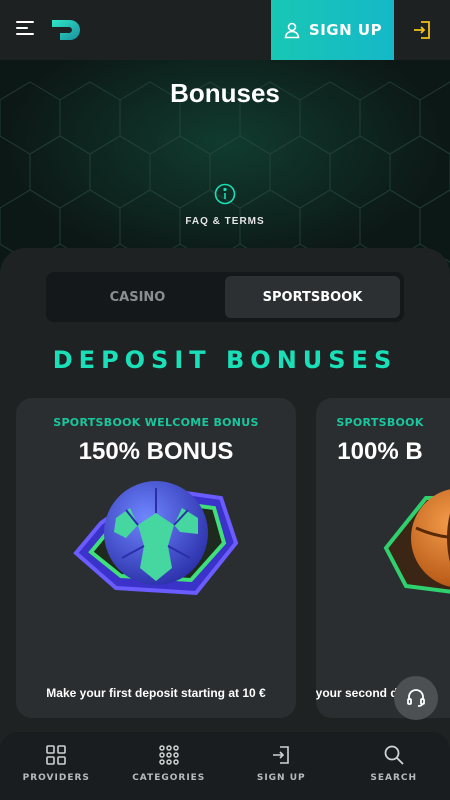  What do you see at coordinates (169, 766) in the screenshot?
I see `nav-categories: CATEGORIES` at bounding box center [169, 766].